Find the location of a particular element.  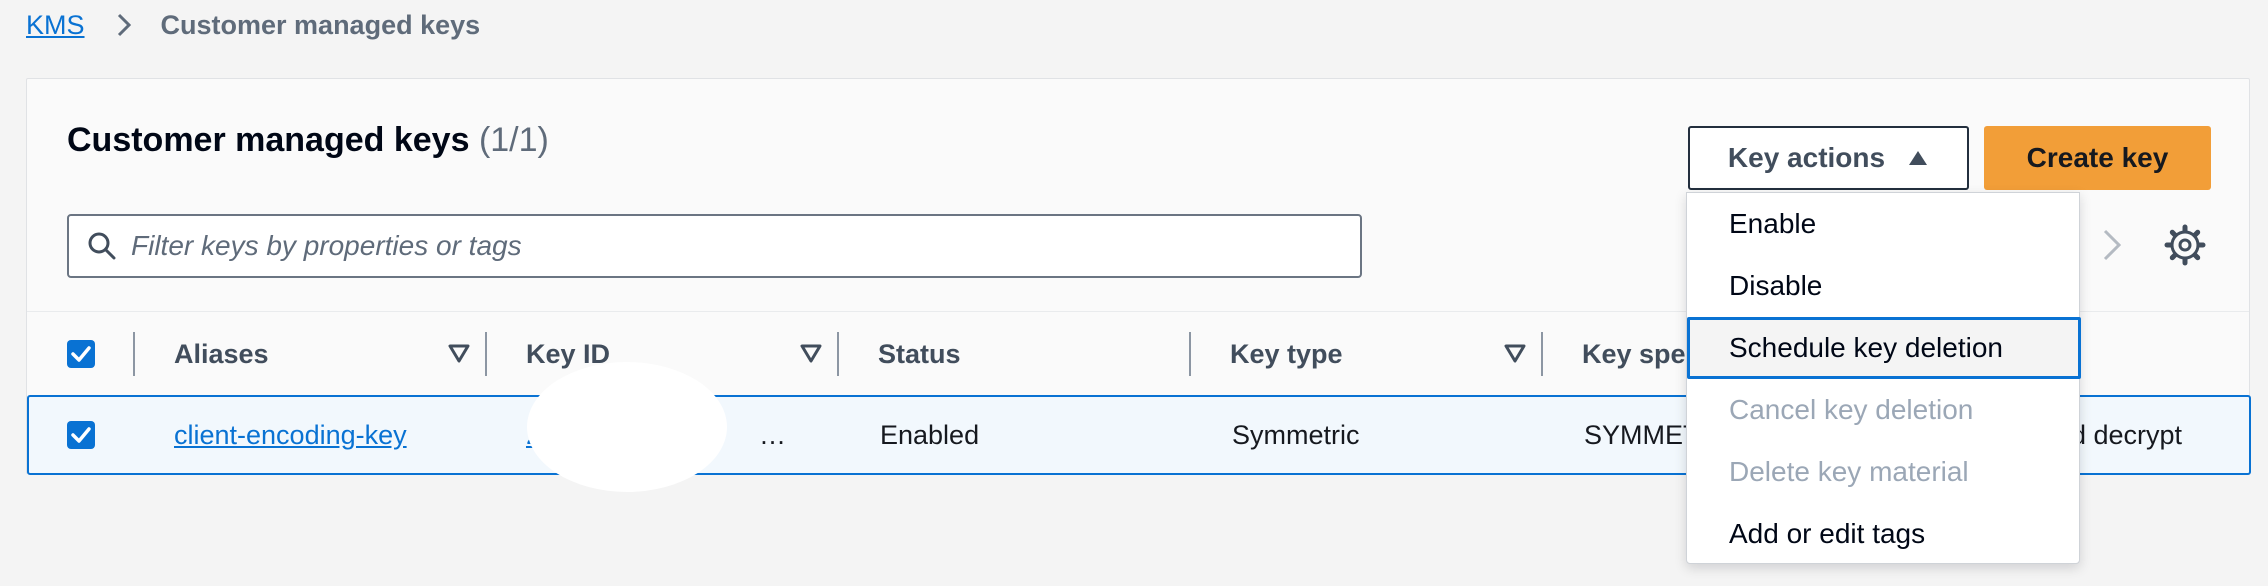

row-checkbox is located at coordinates (81, 435).